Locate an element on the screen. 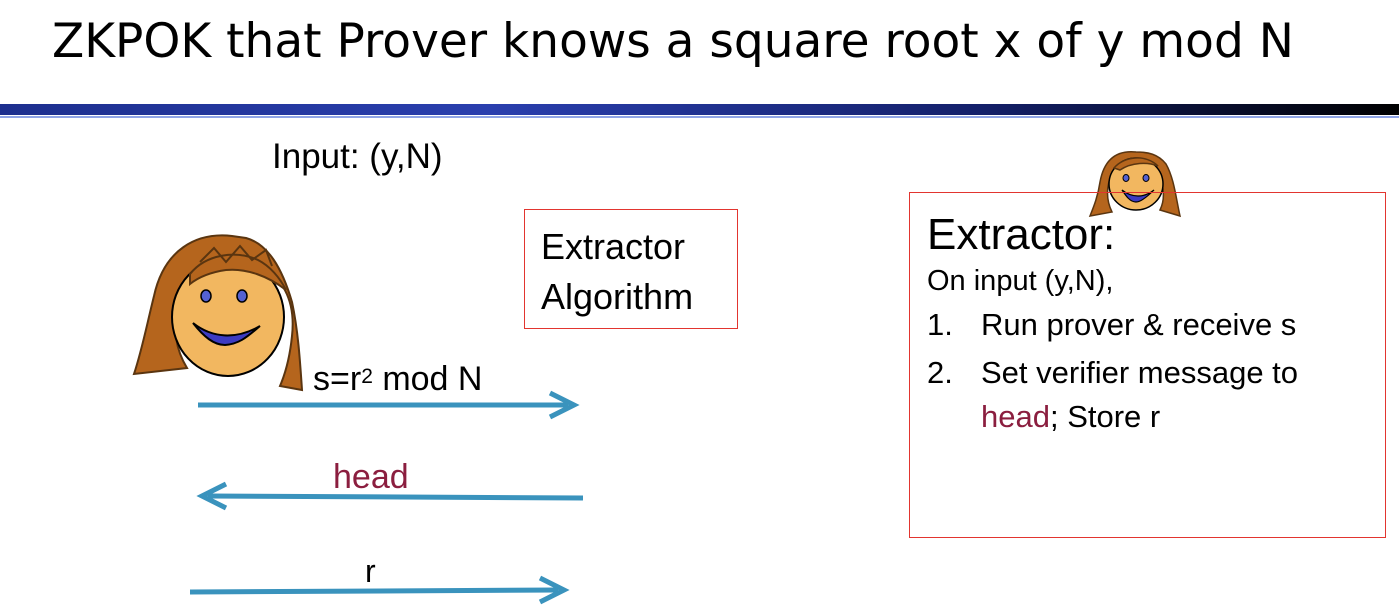 The image size is (1399, 615). prover-face-icon is located at coordinates (218, 313).